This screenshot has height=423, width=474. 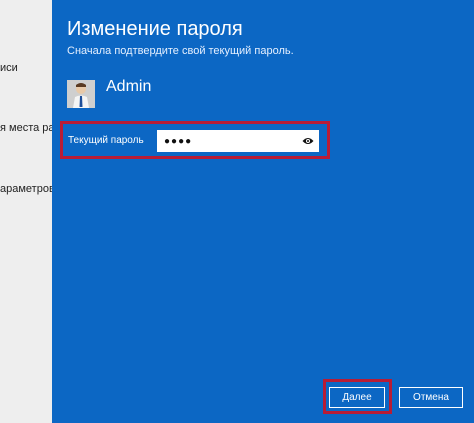 What do you see at coordinates (180, 51) in the screenshot?
I see `dialog-subtitle: Сначала подтвердите свой текущий пароль.` at bounding box center [180, 51].